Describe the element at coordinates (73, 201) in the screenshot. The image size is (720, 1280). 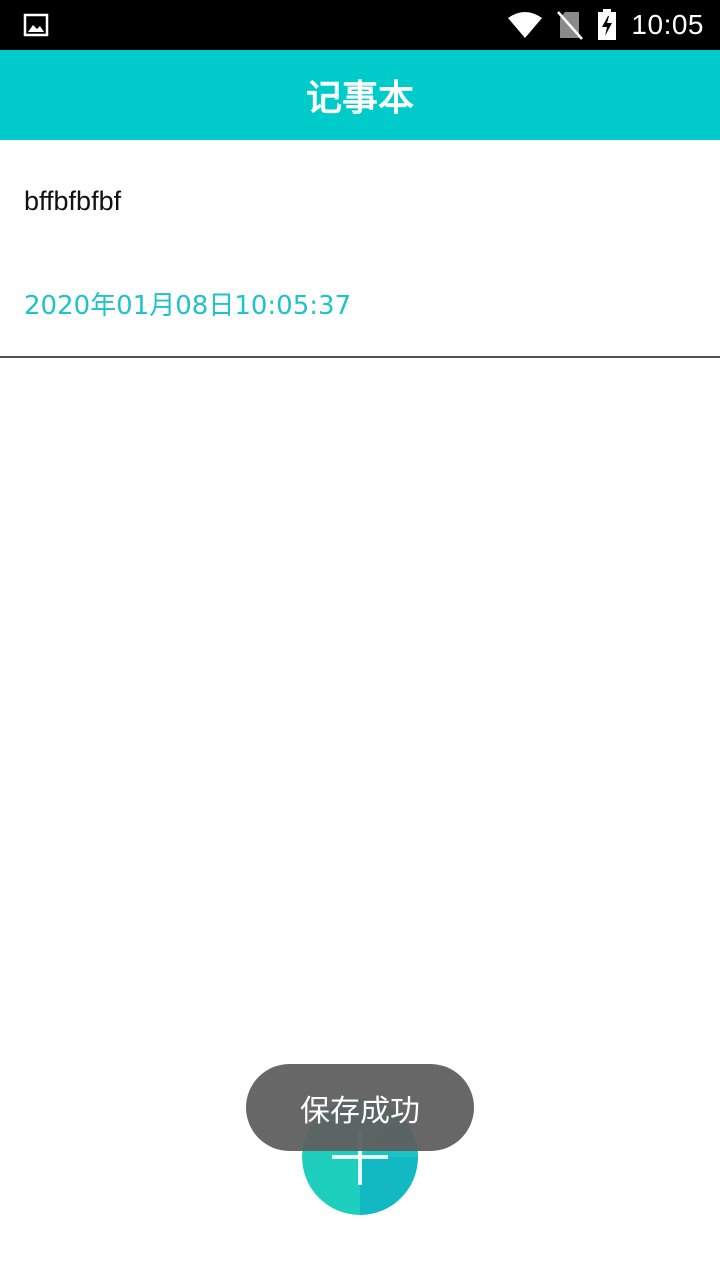
I see `note-content: bffbfbfbf` at that location.